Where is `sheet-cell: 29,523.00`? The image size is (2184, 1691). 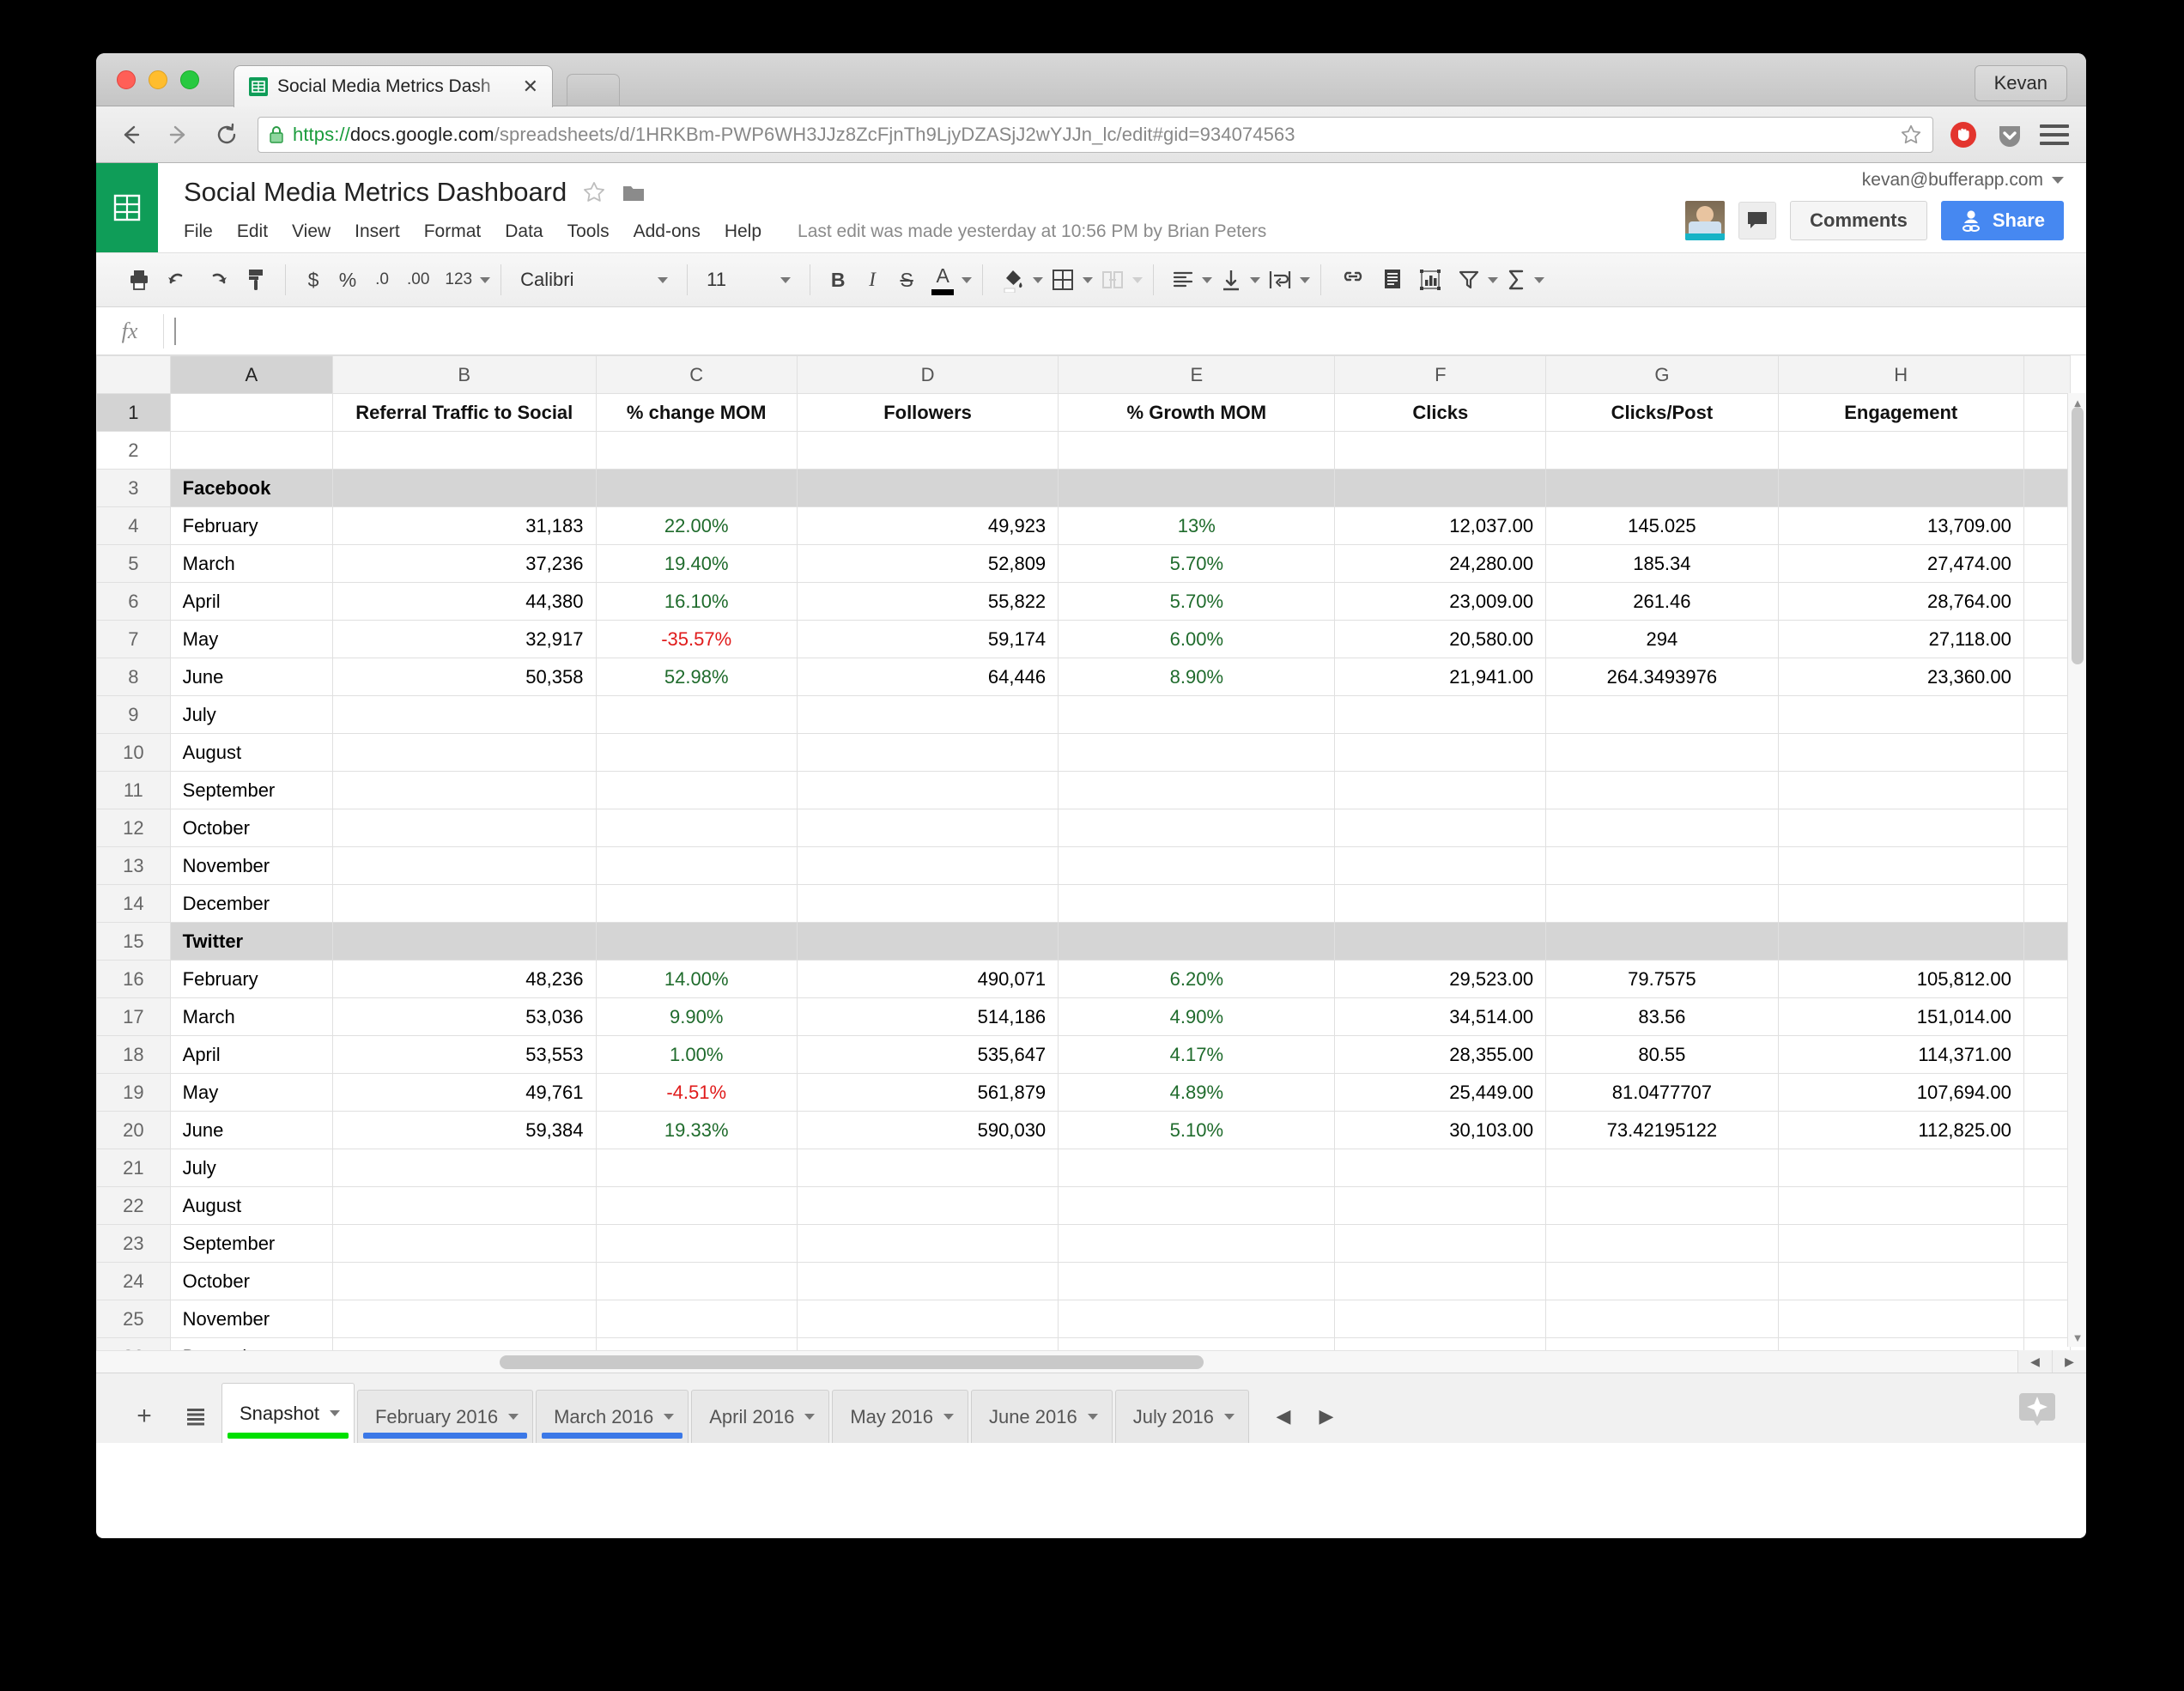 sheet-cell: 29,523.00 is located at coordinates (1441, 979).